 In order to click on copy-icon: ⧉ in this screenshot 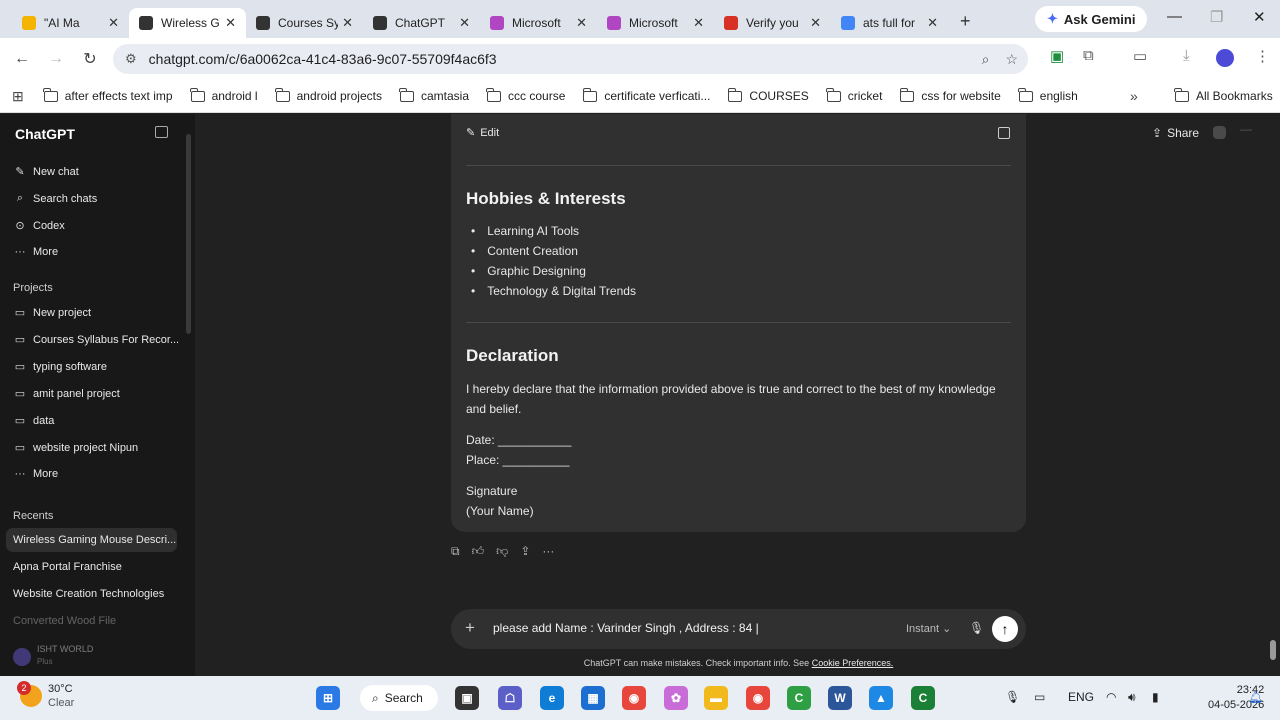, I will do `click(455, 551)`.